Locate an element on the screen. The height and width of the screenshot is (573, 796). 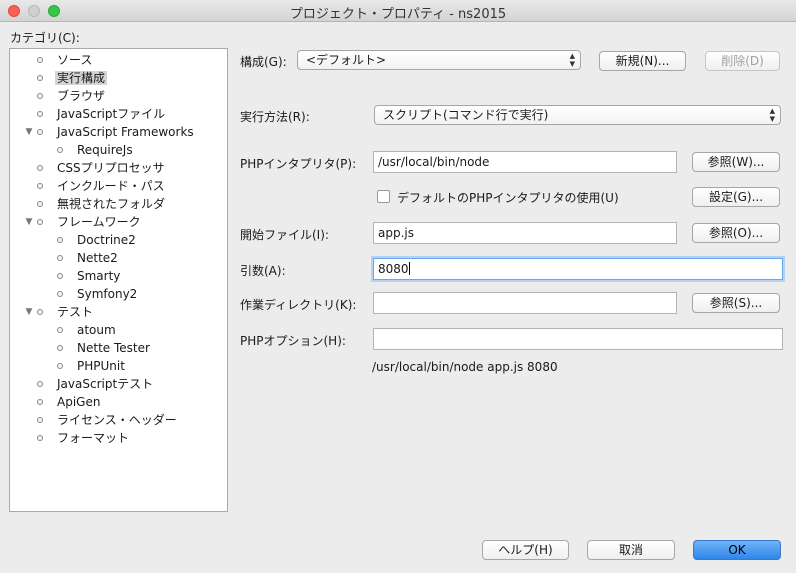
run-method-select-value: スクリプト(コマンド行で実行) is located at coordinates (466, 115).